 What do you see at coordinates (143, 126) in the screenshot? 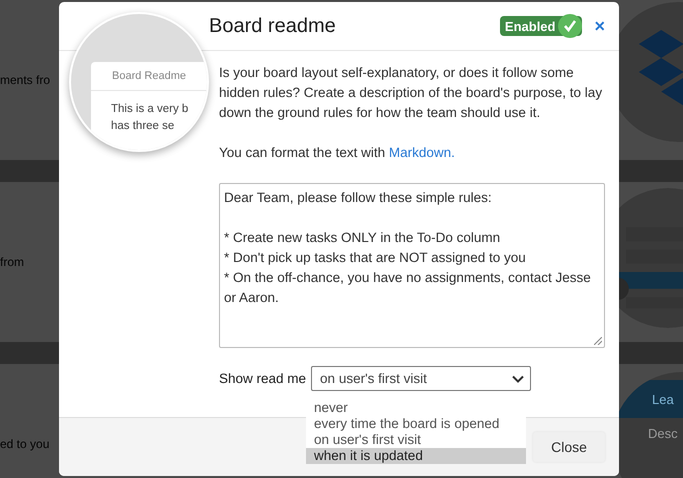
I see `preview-text: has three se` at bounding box center [143, 126].